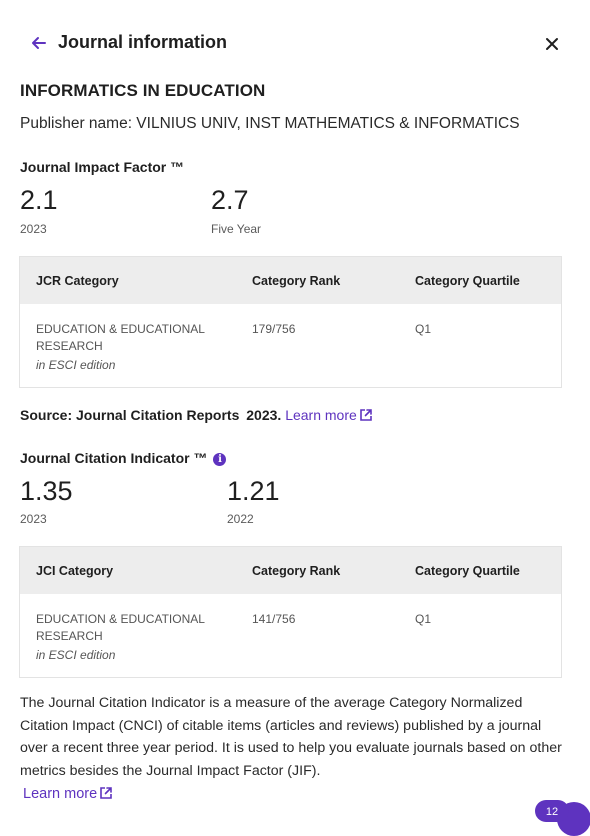 This screenshot has width=590, height=836. Describe the element at coordinates (33, 519) in the screenshot. I see `jci-year: 2023` at that location.